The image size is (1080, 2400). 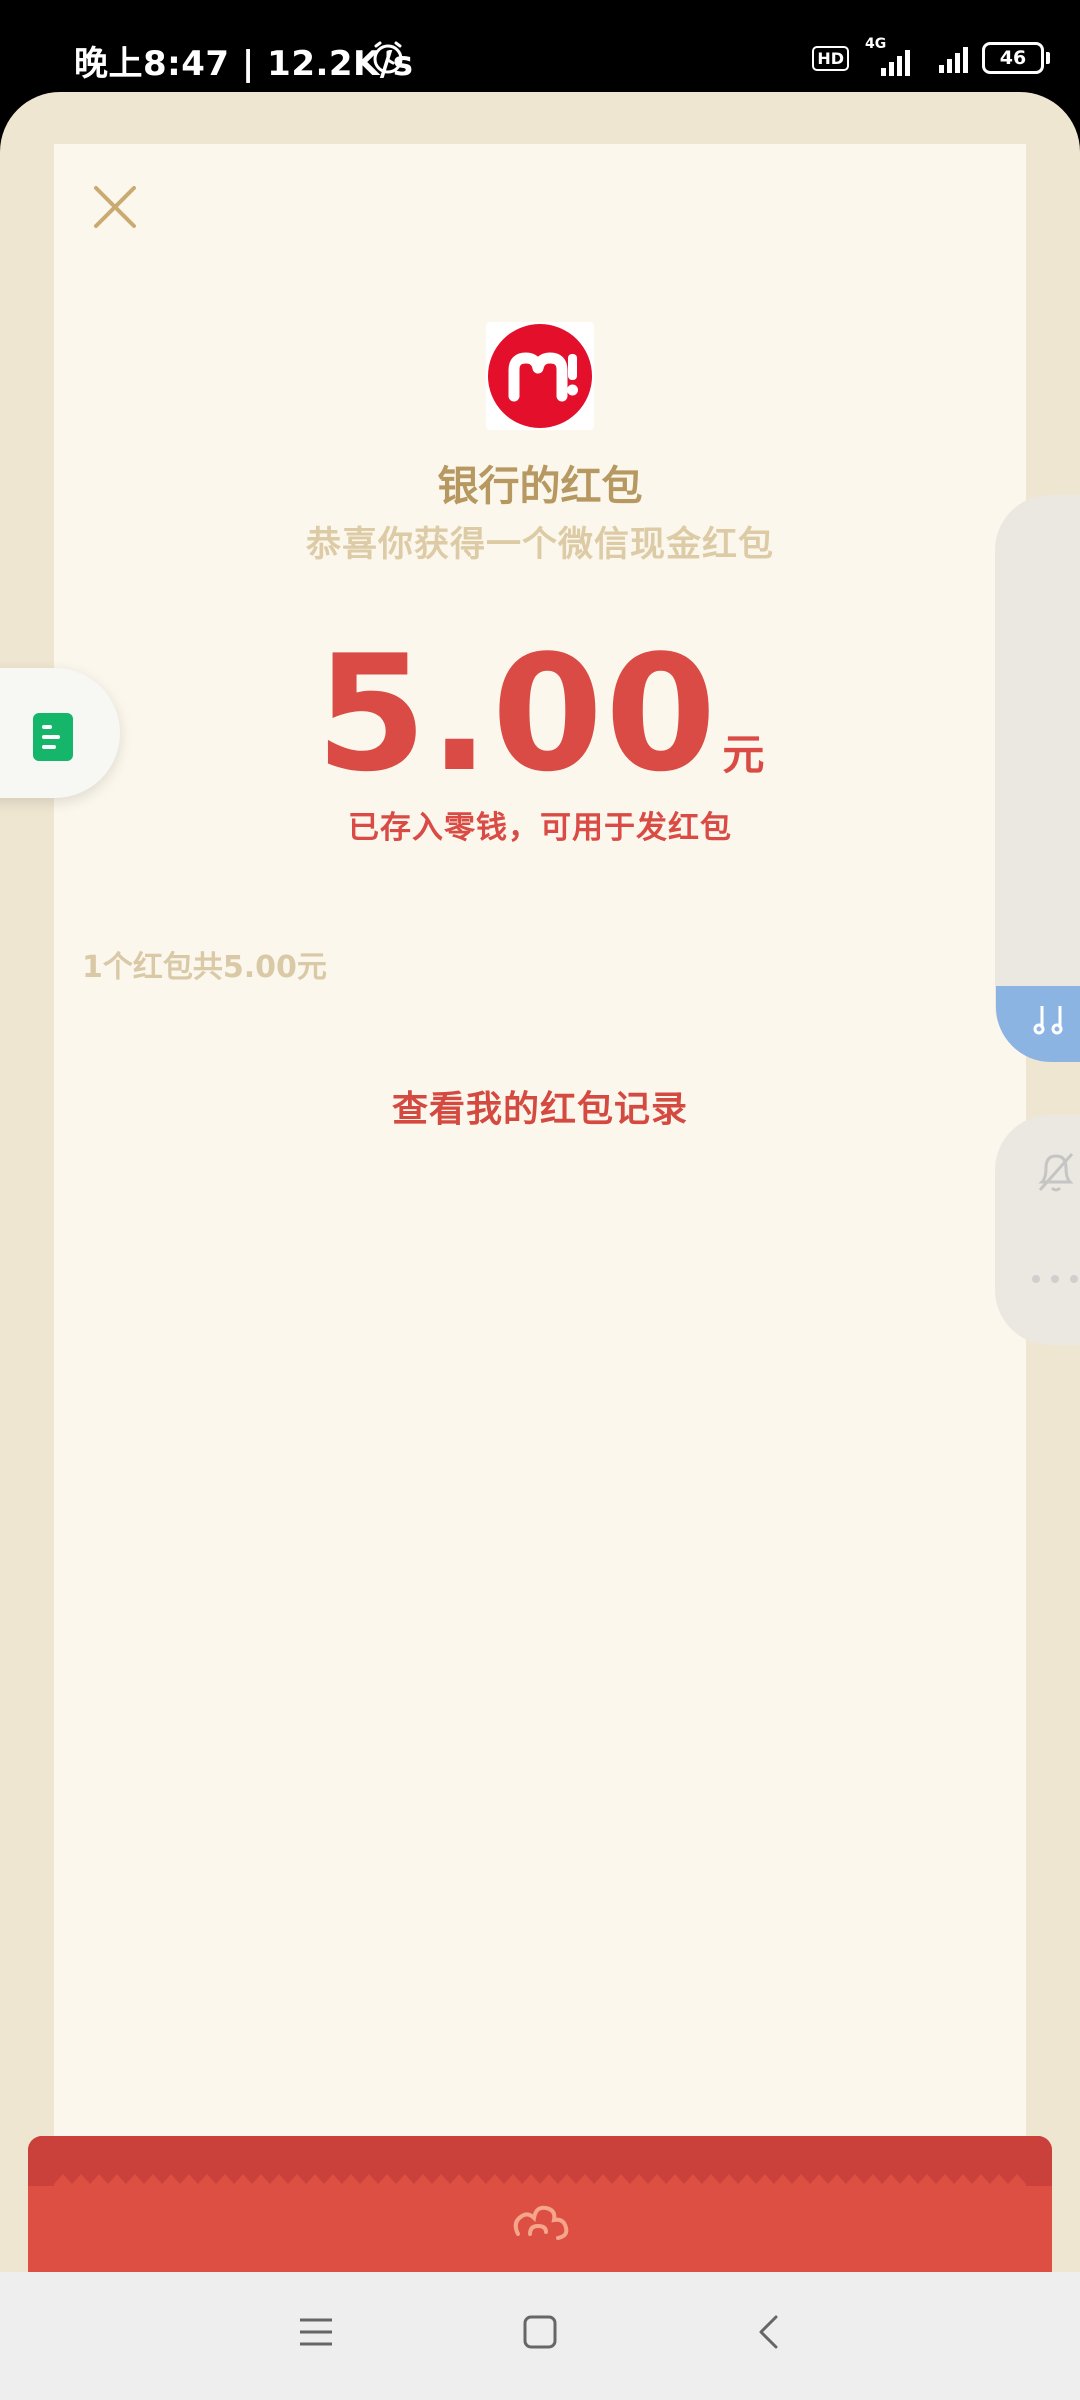 I want to click on sender-name: 银行的红包, so click(x=540, y=486).